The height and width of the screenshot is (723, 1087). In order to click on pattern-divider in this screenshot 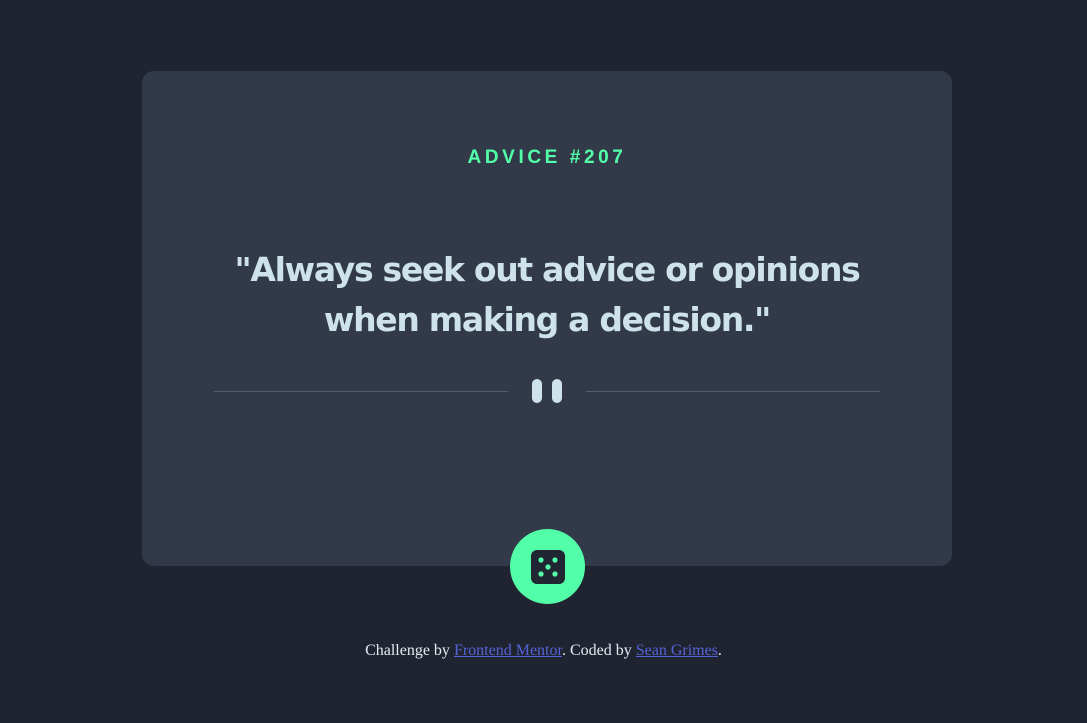, I will do `click(547, 391)`.